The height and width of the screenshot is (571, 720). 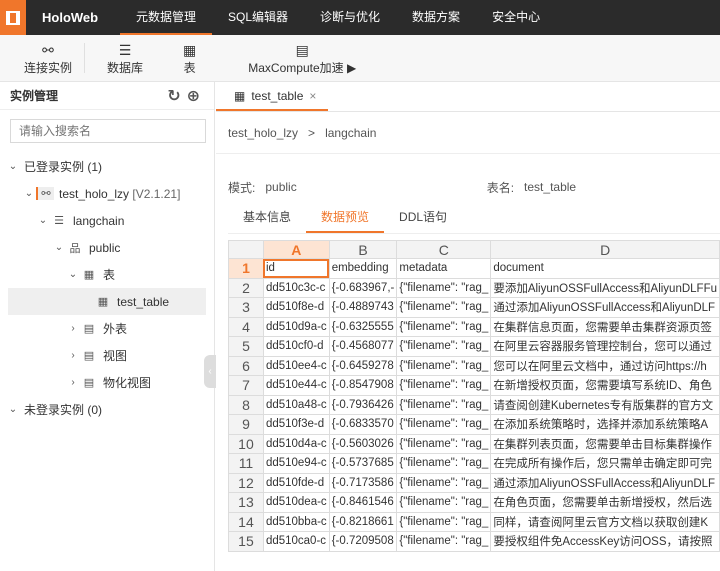 What do you see at coordinates (296, 502) in the screenshot?
I see `grid-cell: dd510dea-c` at bounding box center [296, 502].